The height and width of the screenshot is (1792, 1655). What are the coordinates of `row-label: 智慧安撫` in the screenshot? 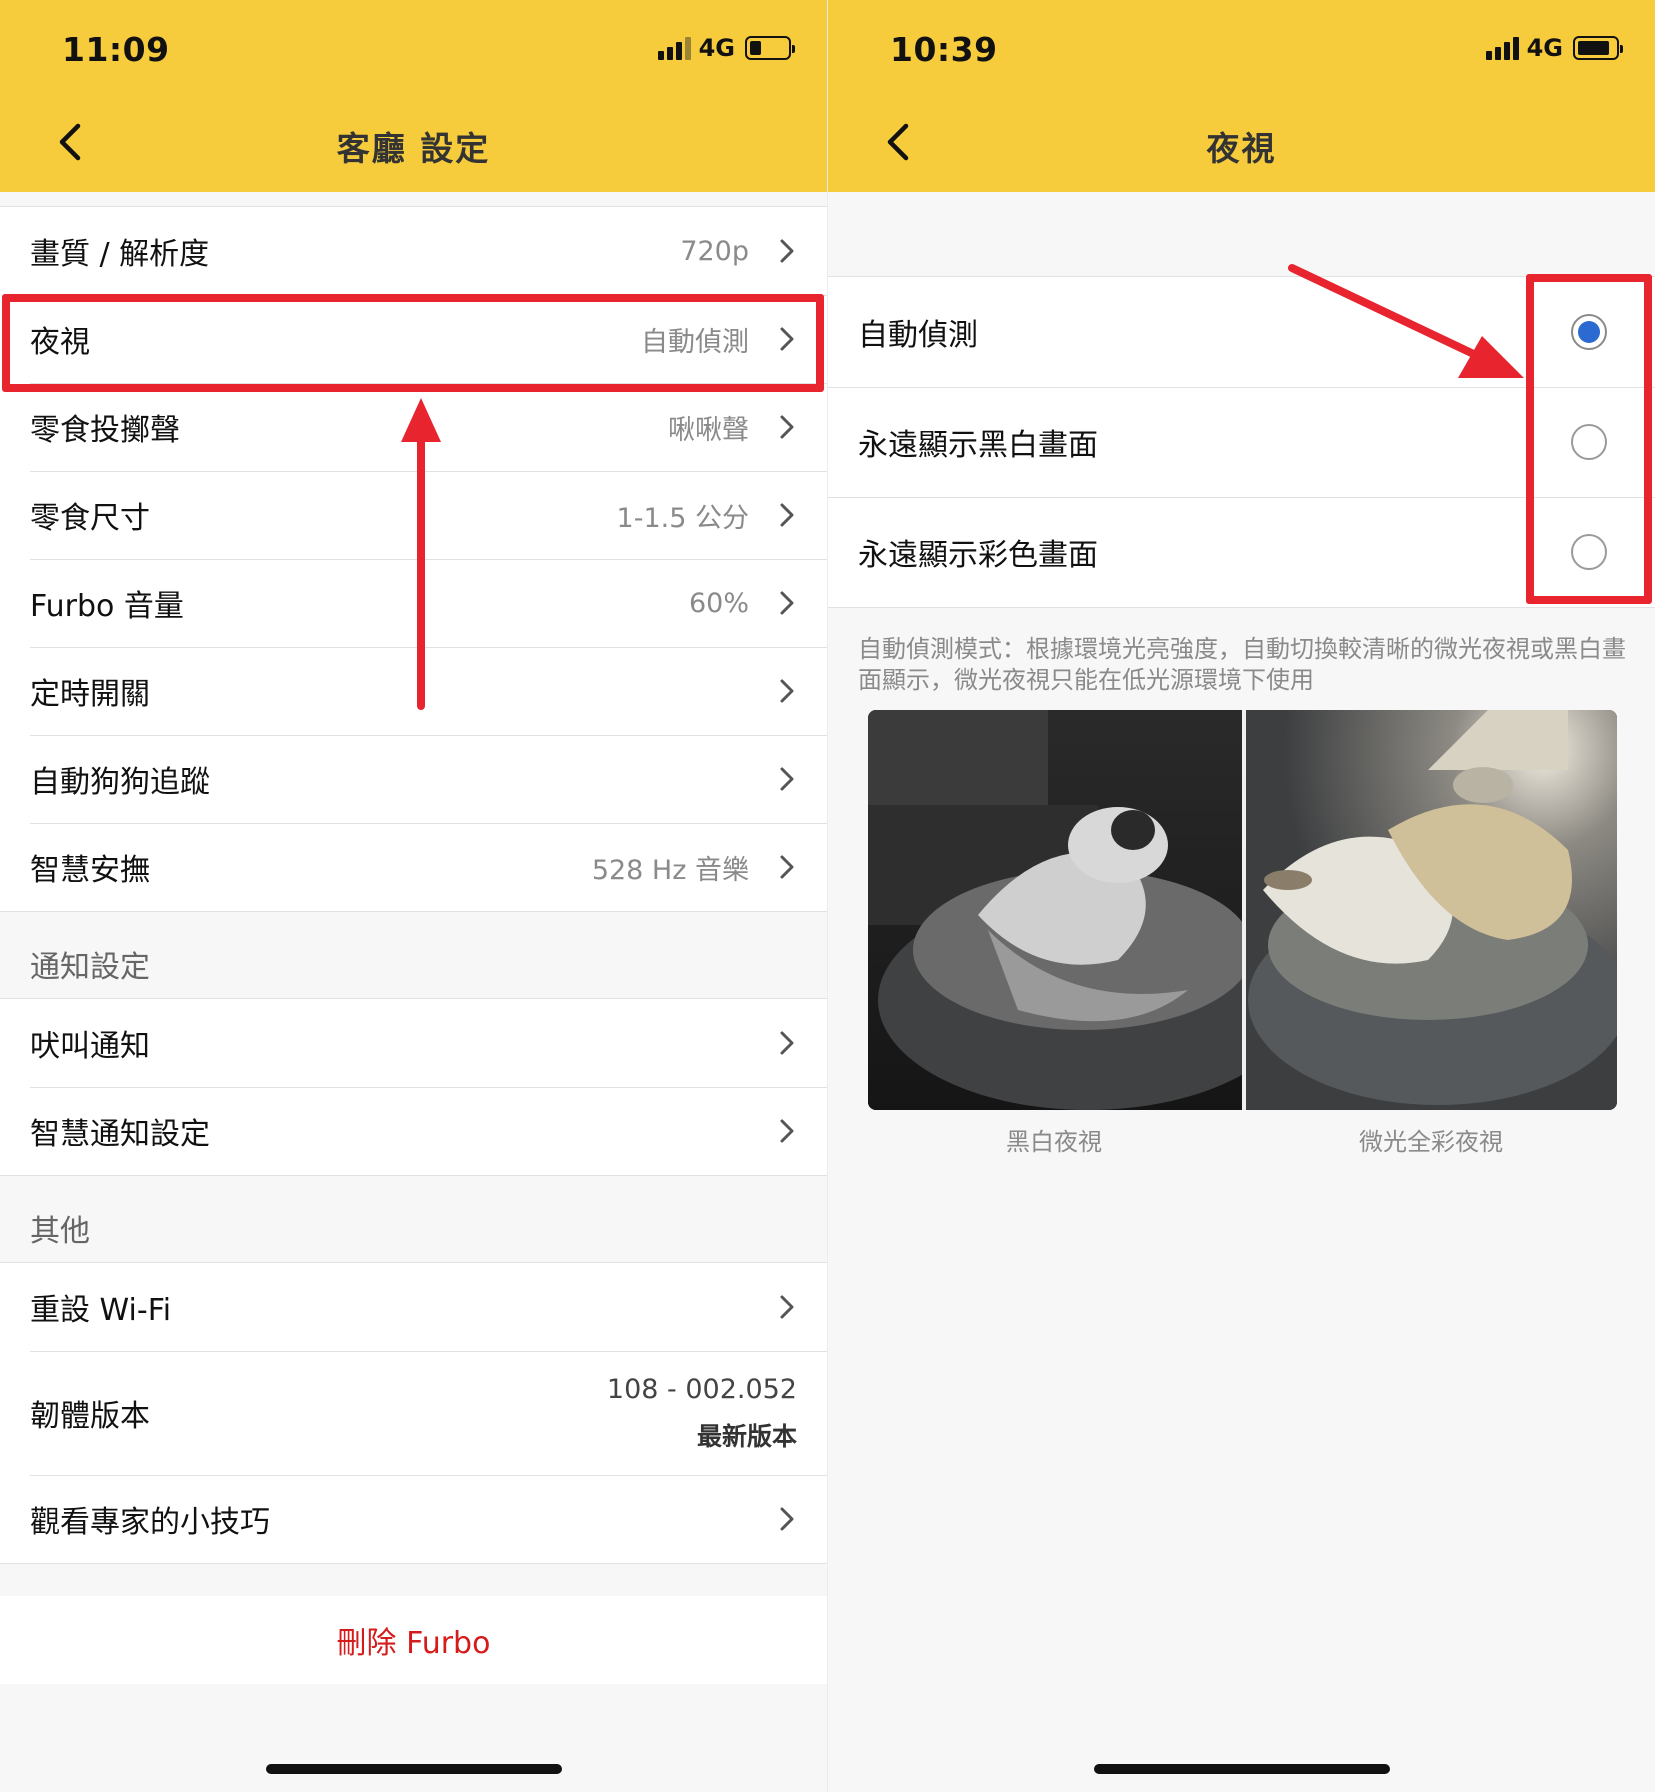 It's located at (90, 870).